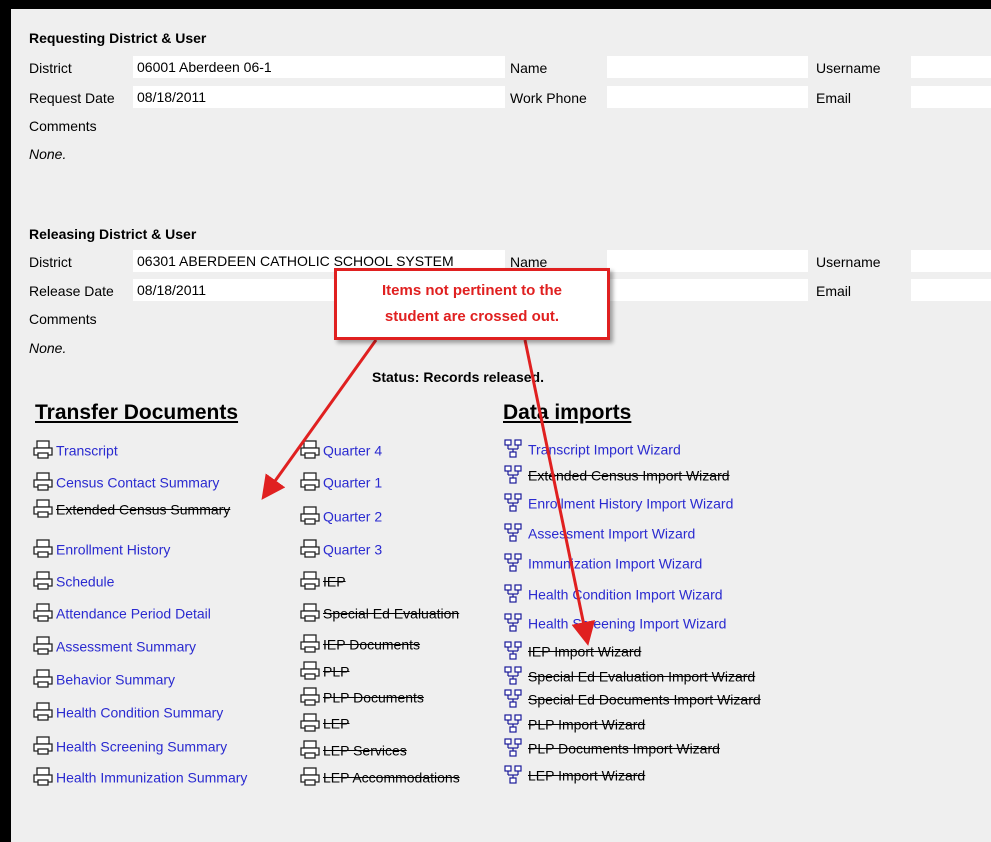  I want to click on list-item-enrollment-history-import-wizard: Enrollment History Import Wizard, so click(618, 502).